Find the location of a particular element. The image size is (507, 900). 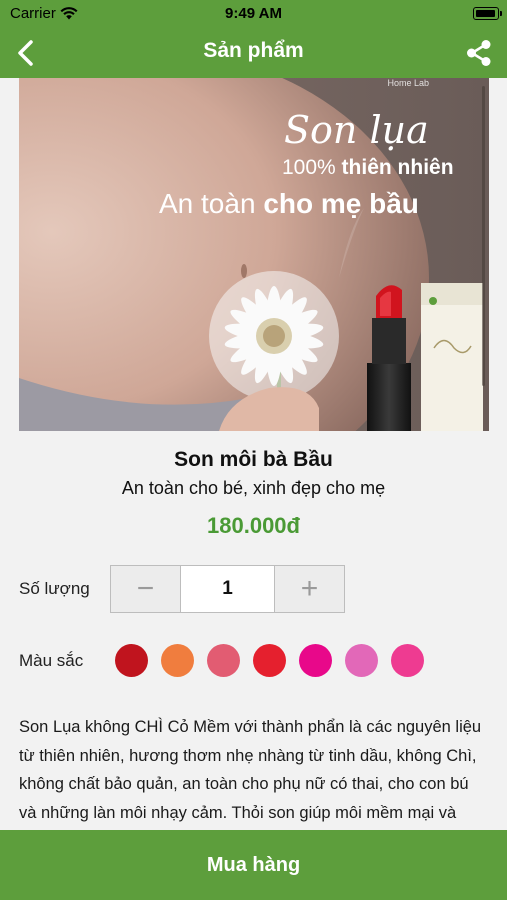

image-scroll-indicator is located at coordinates (483, 236).